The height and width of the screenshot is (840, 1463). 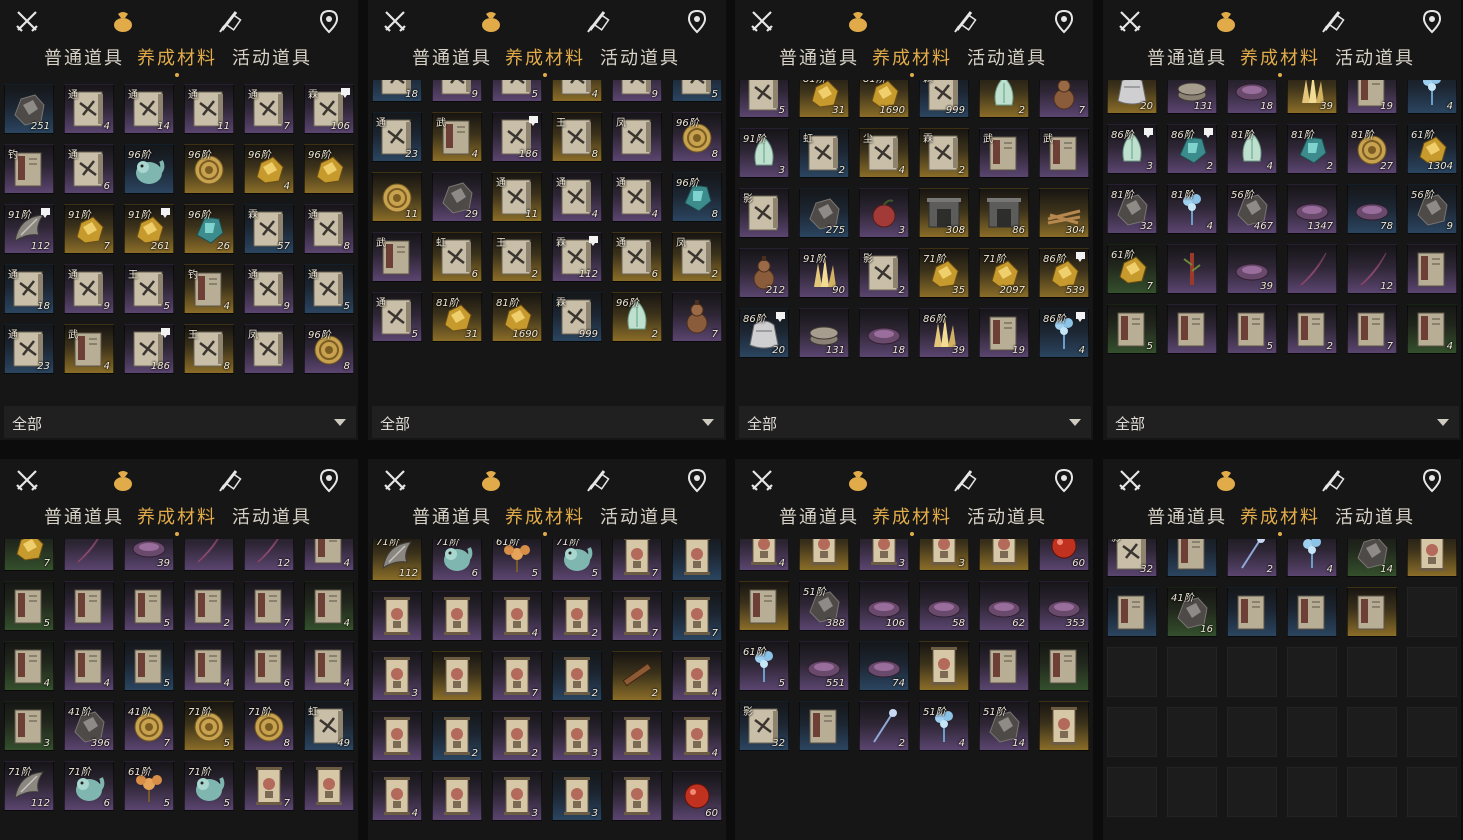 What do you see at coordinates (1064, 606) in the screenshot?
I see `item-slot: 353` at bounding box center [1064, 606].